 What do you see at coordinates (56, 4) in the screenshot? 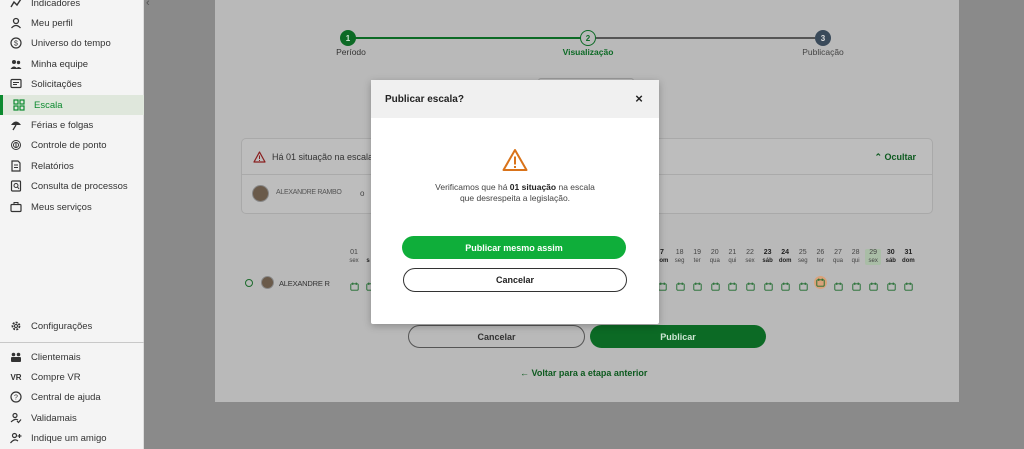
I see `sidebar-item-label: Indicadores` at bounding box center [56, 4].